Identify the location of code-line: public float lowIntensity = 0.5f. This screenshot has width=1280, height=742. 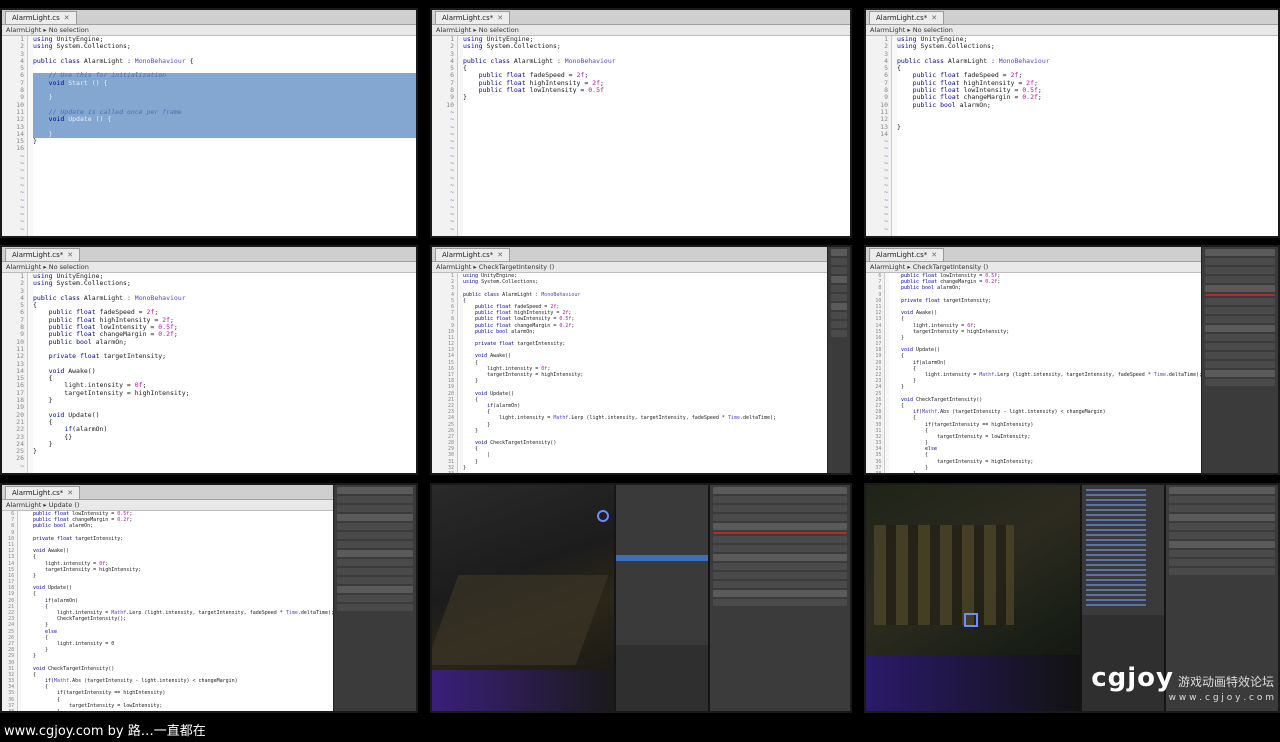
(541, 90).